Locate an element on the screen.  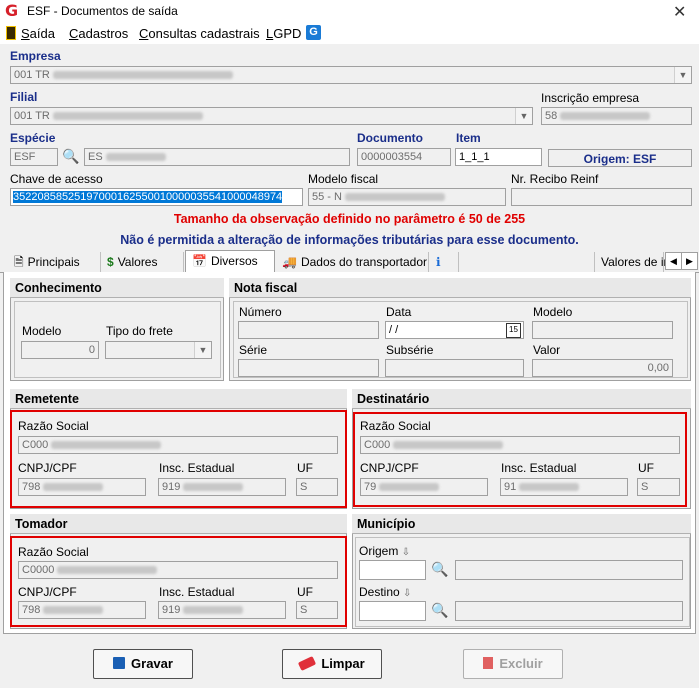
destinatario-uf-field: S is located at coordinates (658, 487).